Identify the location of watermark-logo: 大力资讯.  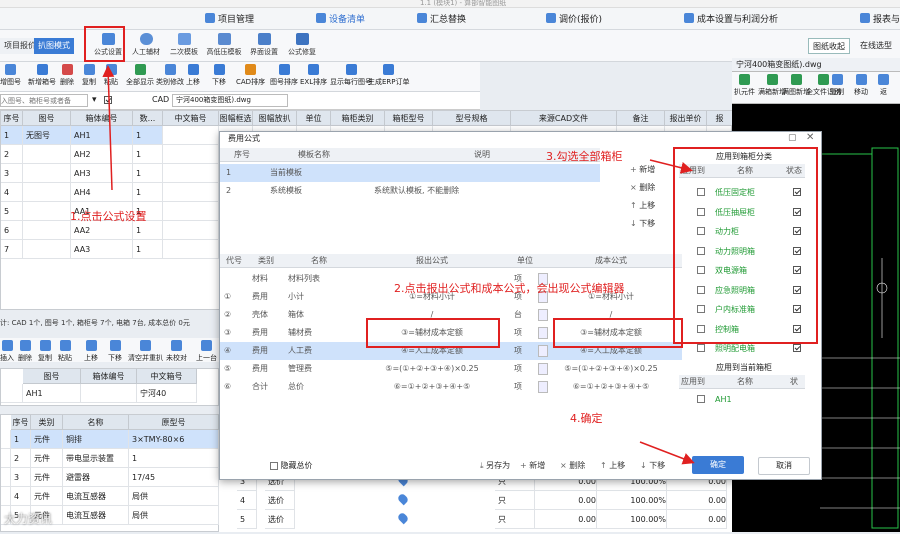
(28, 519).